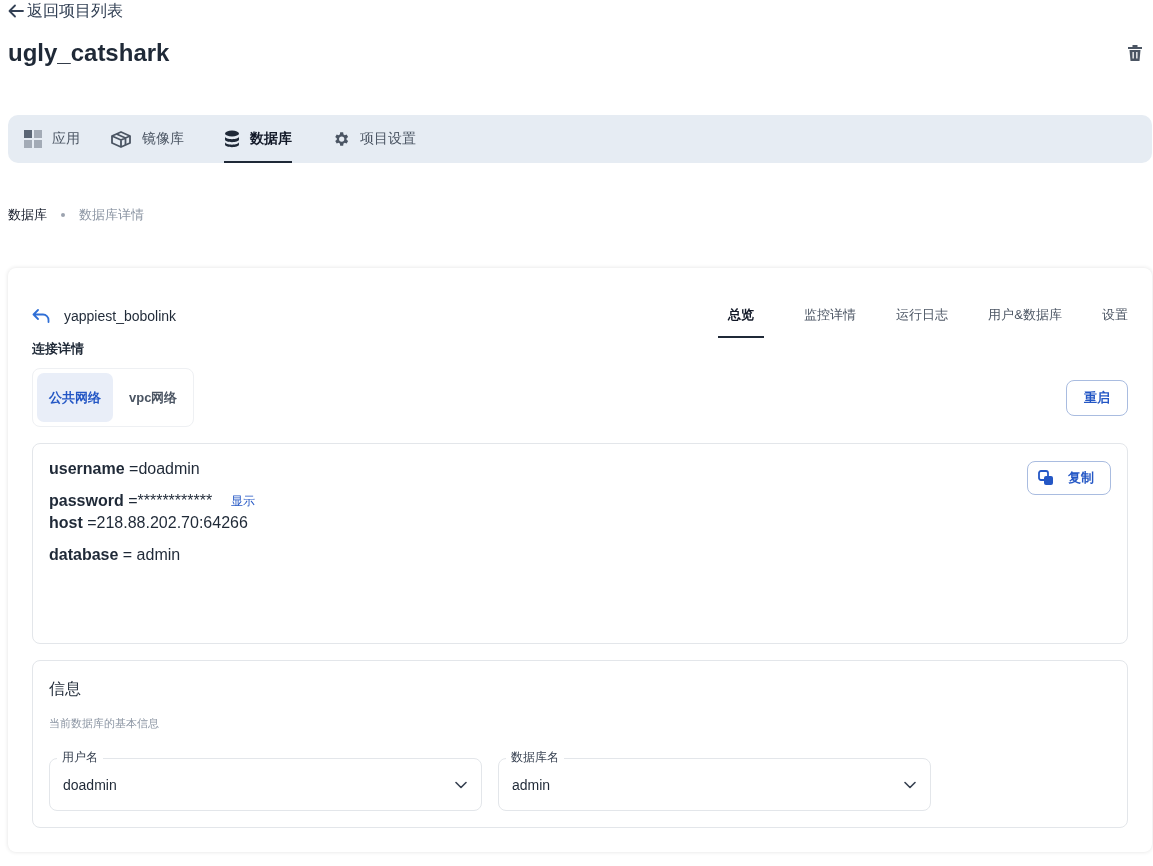 This screenshot has width=1153, height=866. What do you see at coordinates (830, 315) in the screenshot?
I see `detail-tab: 监控详情` at bounding box center [830, 315].